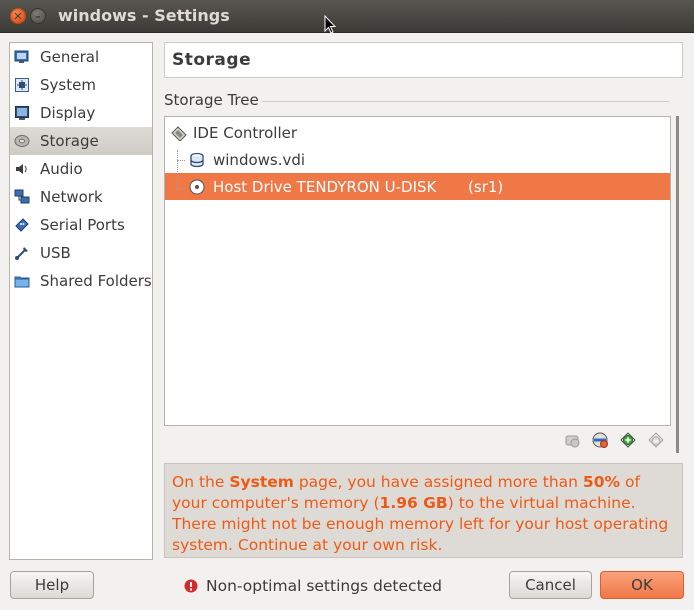 This screenshot has height=610, width=694. Describe the element at coordinates (677, 284) in the screenshot. I see `scrollbar` at that location.